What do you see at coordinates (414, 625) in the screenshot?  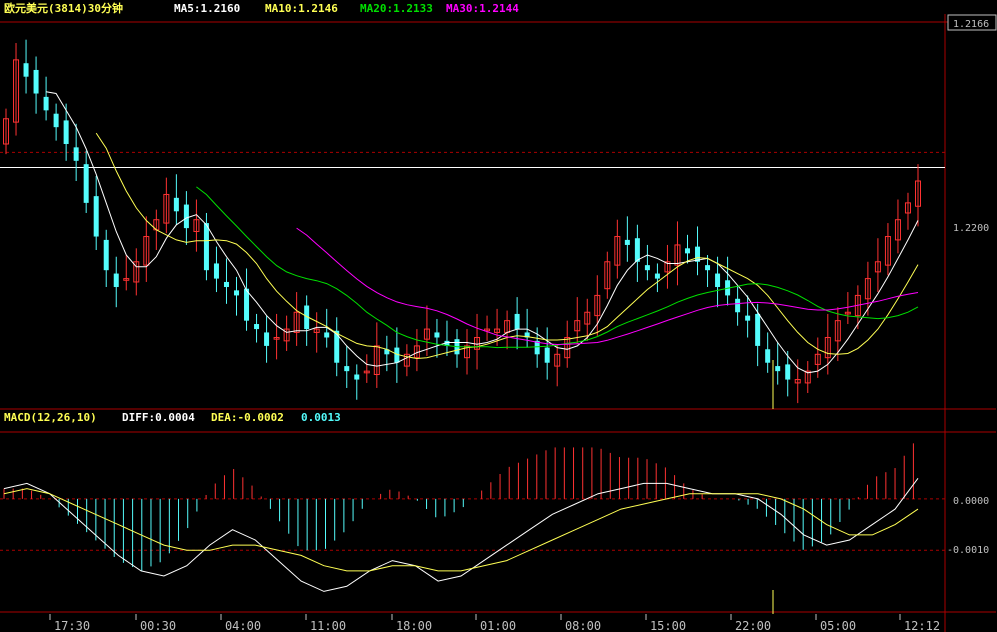 I see `time-axis-label: 18:00` at bounding box center [414, 625].